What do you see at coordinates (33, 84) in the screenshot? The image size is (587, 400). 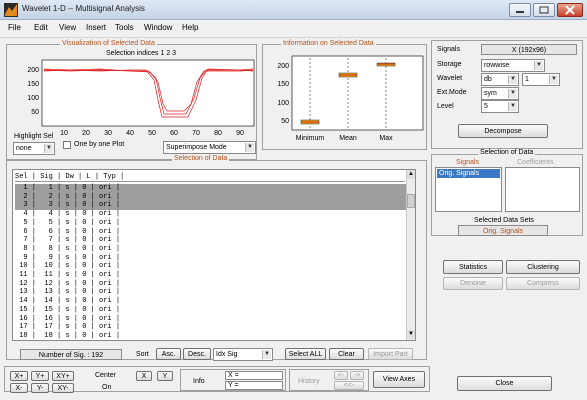 I see `signal-y-tick: 150` at bounding box center [33, 84].